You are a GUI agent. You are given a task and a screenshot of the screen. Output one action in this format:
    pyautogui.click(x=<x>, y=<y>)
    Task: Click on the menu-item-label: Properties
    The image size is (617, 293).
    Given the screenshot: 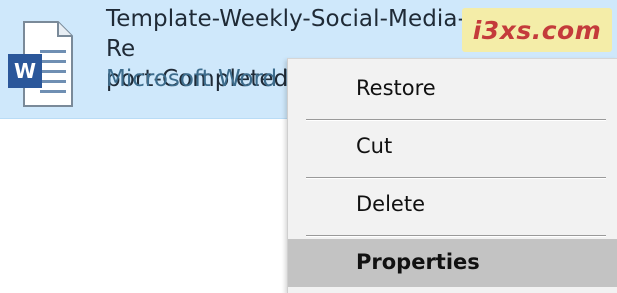 What is the action you would take?
    pyautogui.click(x=418, y=262)
    